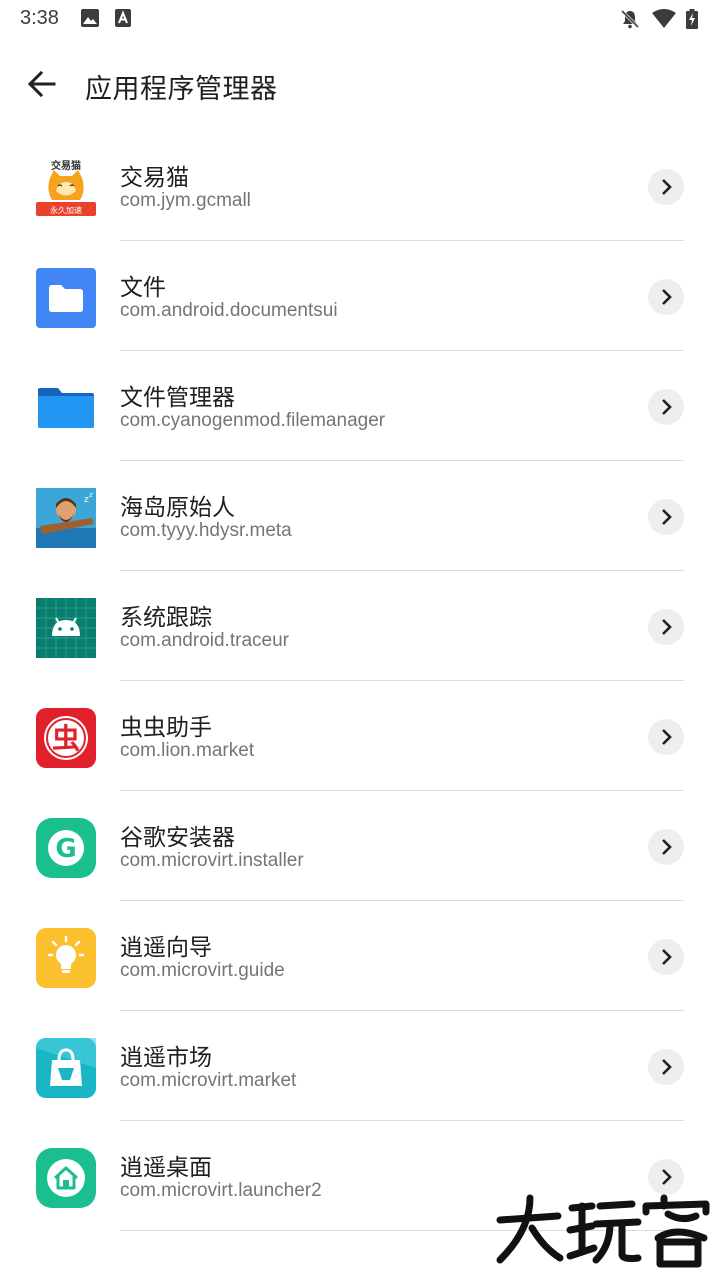  What do you see at coordinates (212, 860) in the screenshot?
I see `app-package: com.microvirt.installer` at bounding box center [212, 860].